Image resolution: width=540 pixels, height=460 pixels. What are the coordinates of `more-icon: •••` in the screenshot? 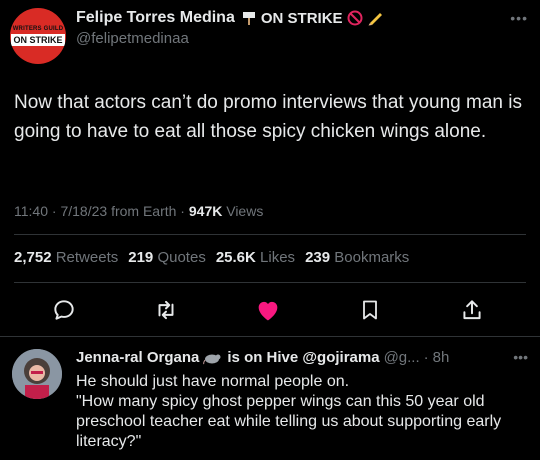 It's located at (519, 18).